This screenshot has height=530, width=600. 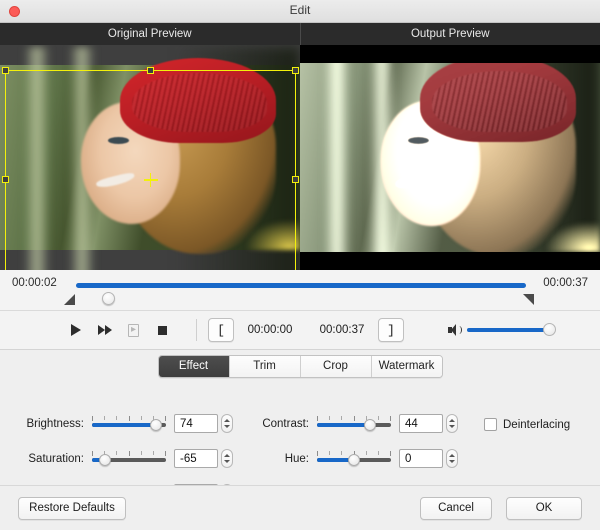 I want to click on hue-control: Hue: 0, so click(x=354, y=458).